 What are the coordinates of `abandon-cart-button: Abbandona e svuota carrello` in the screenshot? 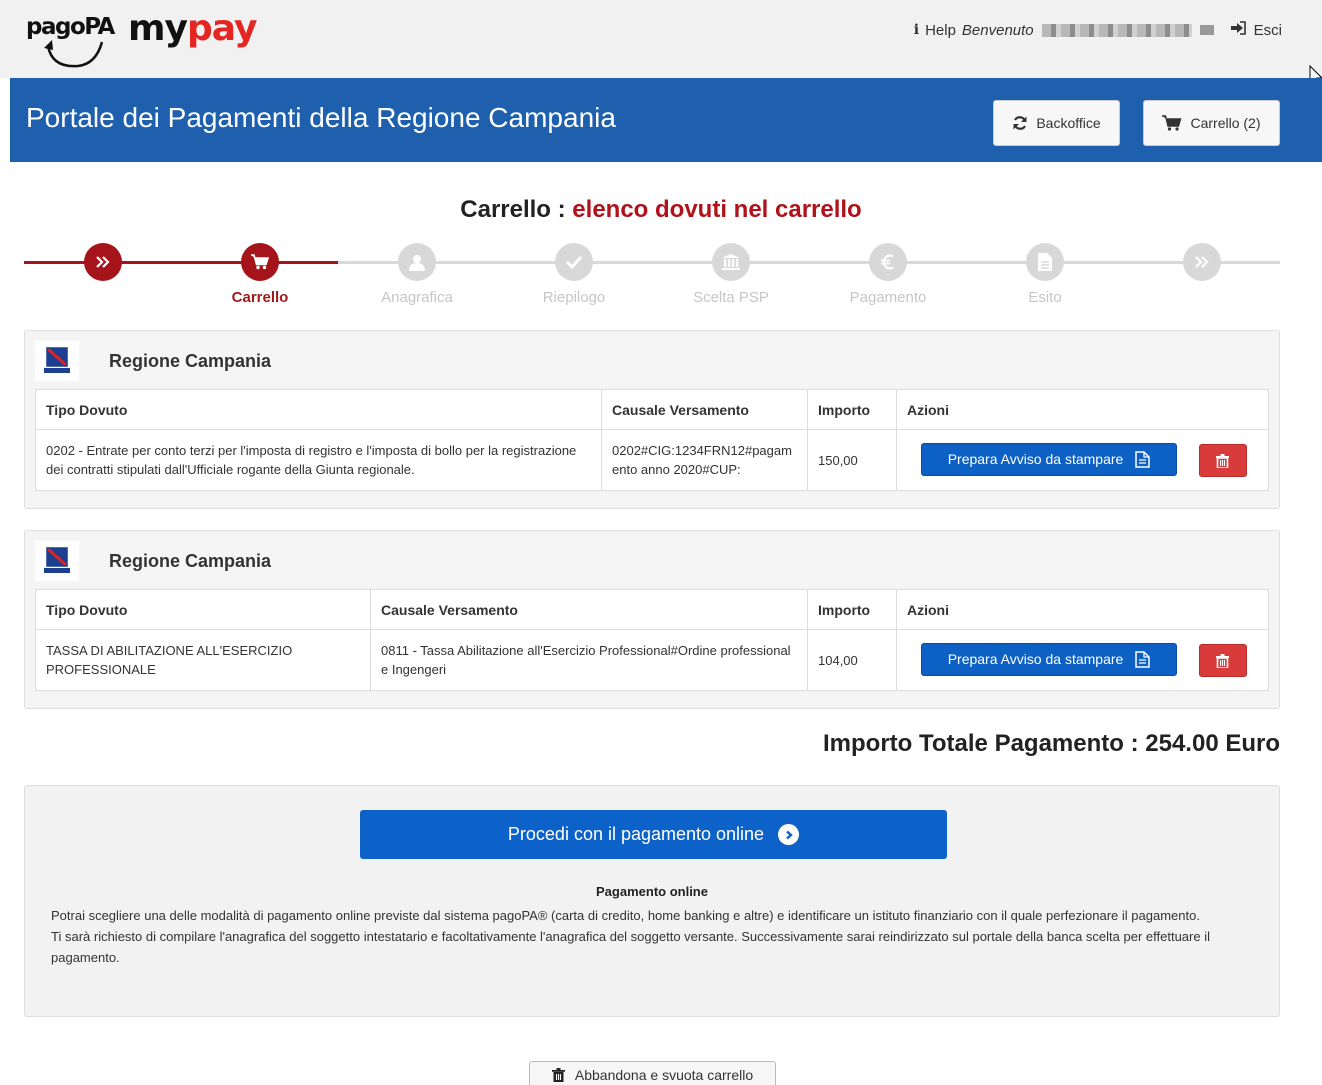 It's located at (652, 1073).